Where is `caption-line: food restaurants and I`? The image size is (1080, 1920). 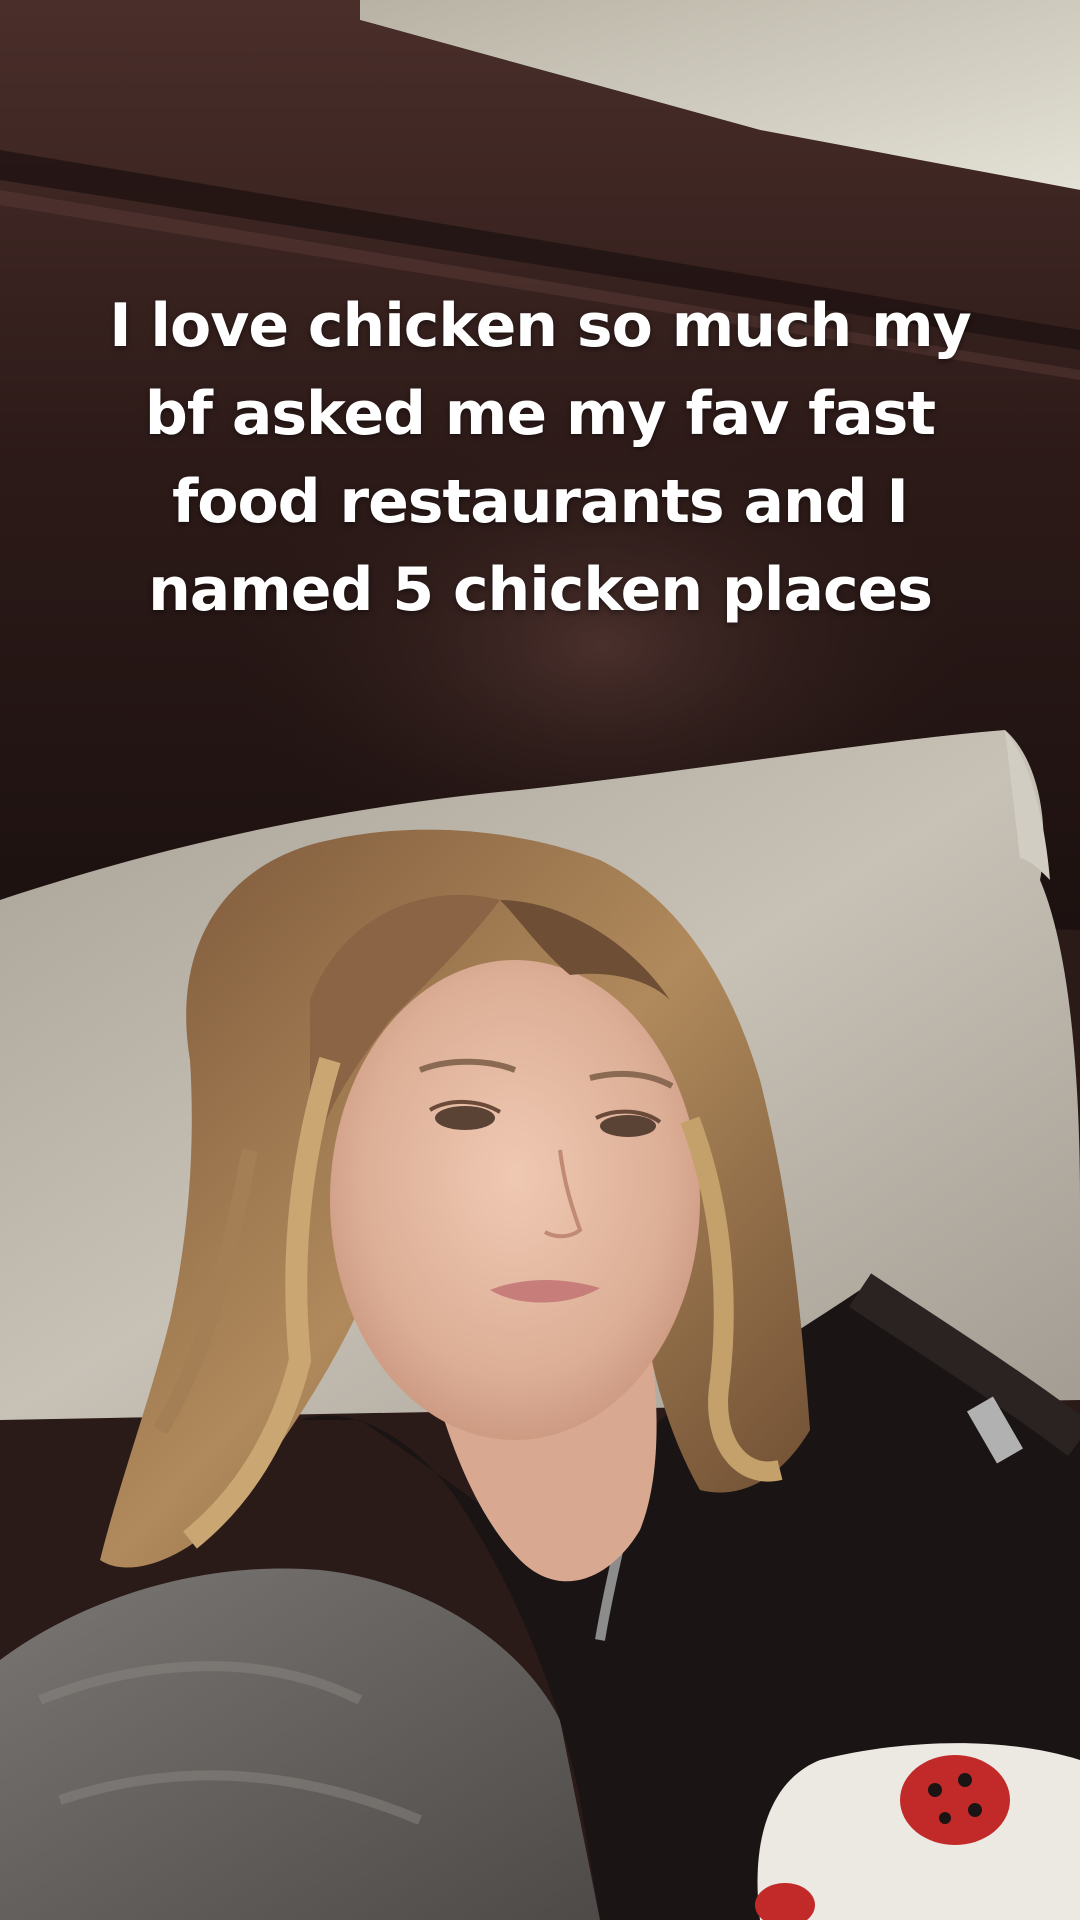
caption-line: food restaurants and I is located at coordinates (540, 502).